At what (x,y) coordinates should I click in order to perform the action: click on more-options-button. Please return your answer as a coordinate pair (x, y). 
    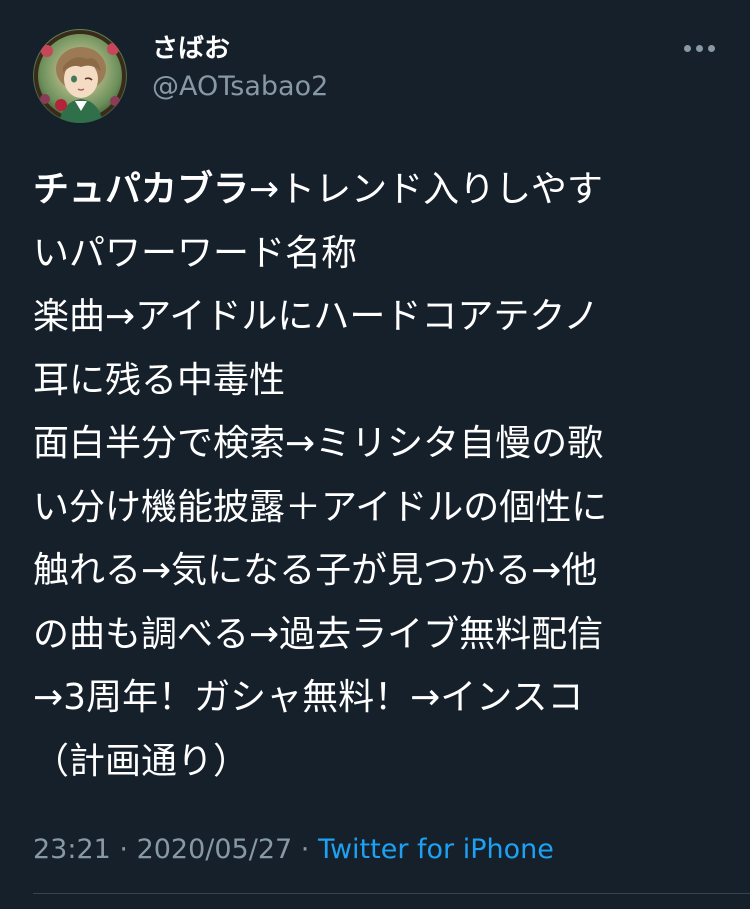
    Looking at the image, I should click on (700, 49).